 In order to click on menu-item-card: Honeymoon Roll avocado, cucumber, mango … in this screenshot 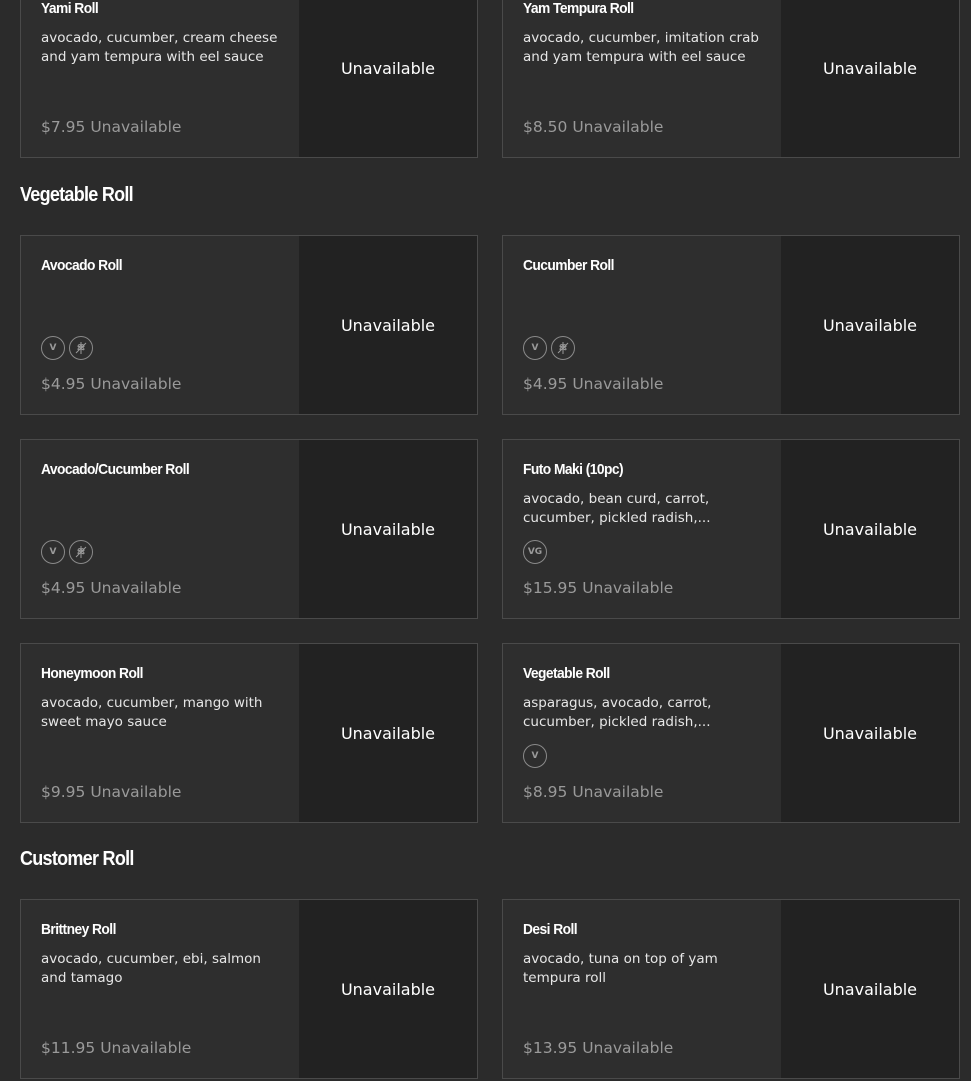, I will do `click(249, 733)`.